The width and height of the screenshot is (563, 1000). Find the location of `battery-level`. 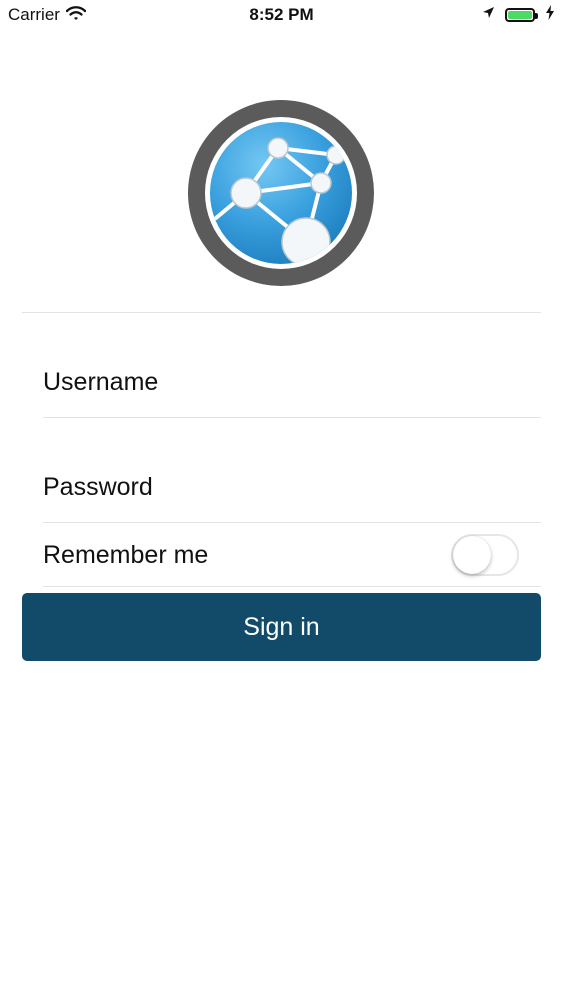

battery-level is located at coordinates (520, 15).